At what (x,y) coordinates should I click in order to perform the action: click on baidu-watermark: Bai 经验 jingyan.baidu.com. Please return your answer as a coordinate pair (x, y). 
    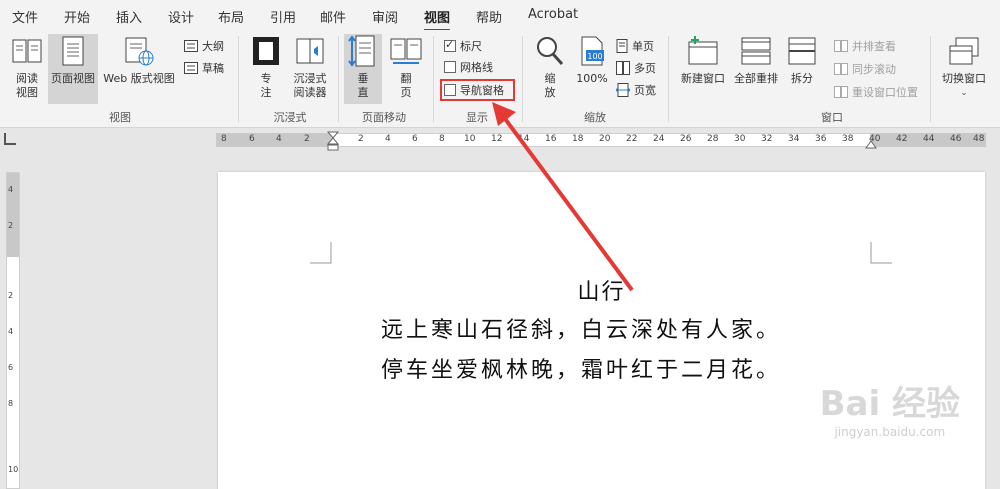
    Looking at the image, I should click on (890, 407).